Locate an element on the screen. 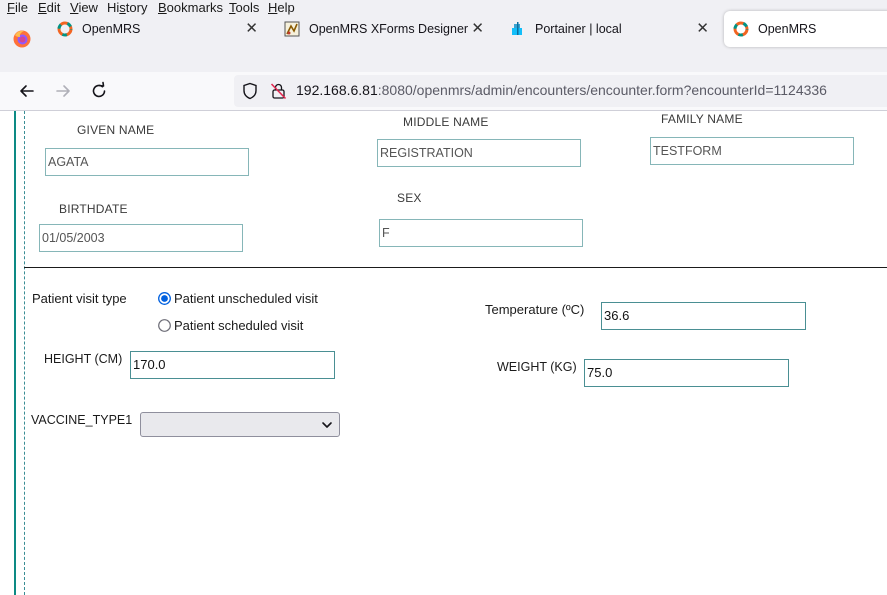 This screenshot has width=887, height=595. given-name-label: GIVEN NAME is located at coordinates (116, 130).